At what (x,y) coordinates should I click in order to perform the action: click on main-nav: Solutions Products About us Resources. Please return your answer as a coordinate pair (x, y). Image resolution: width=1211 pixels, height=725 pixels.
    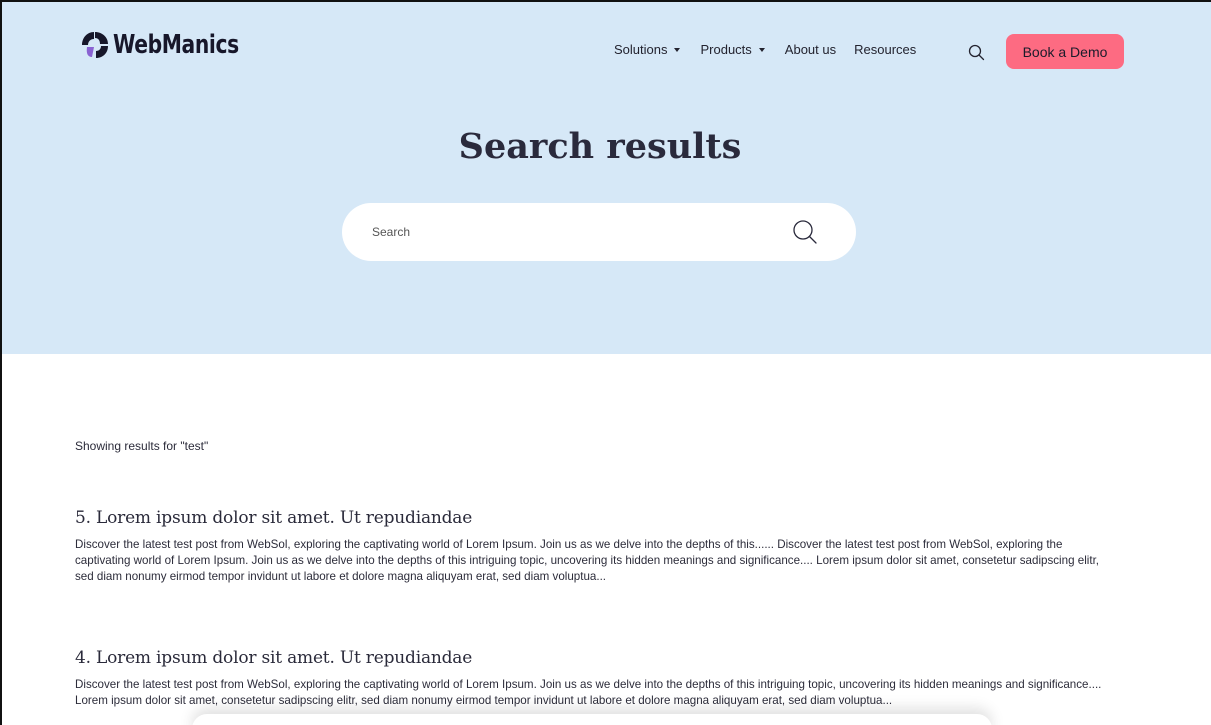
    Looking at the image, I should click on (765, 49).